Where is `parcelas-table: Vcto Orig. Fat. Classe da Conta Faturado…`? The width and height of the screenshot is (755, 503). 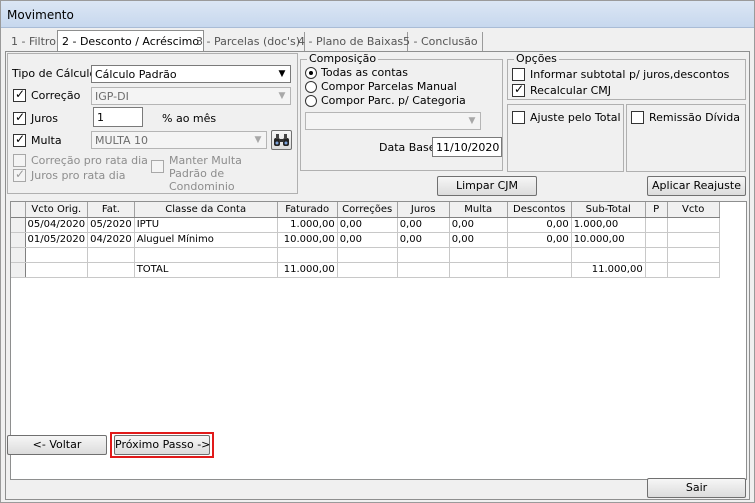 parcelas-table: Vcto Orig. Fat. Classe da Conta Faturado… is located at coordinates (365, 240).